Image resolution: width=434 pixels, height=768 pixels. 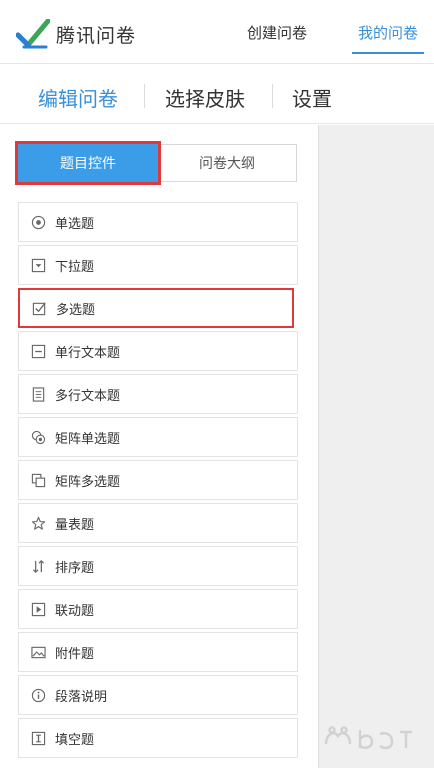 I want to click on question-type-label: 矩阵单选题, so click(x=88, y=438).